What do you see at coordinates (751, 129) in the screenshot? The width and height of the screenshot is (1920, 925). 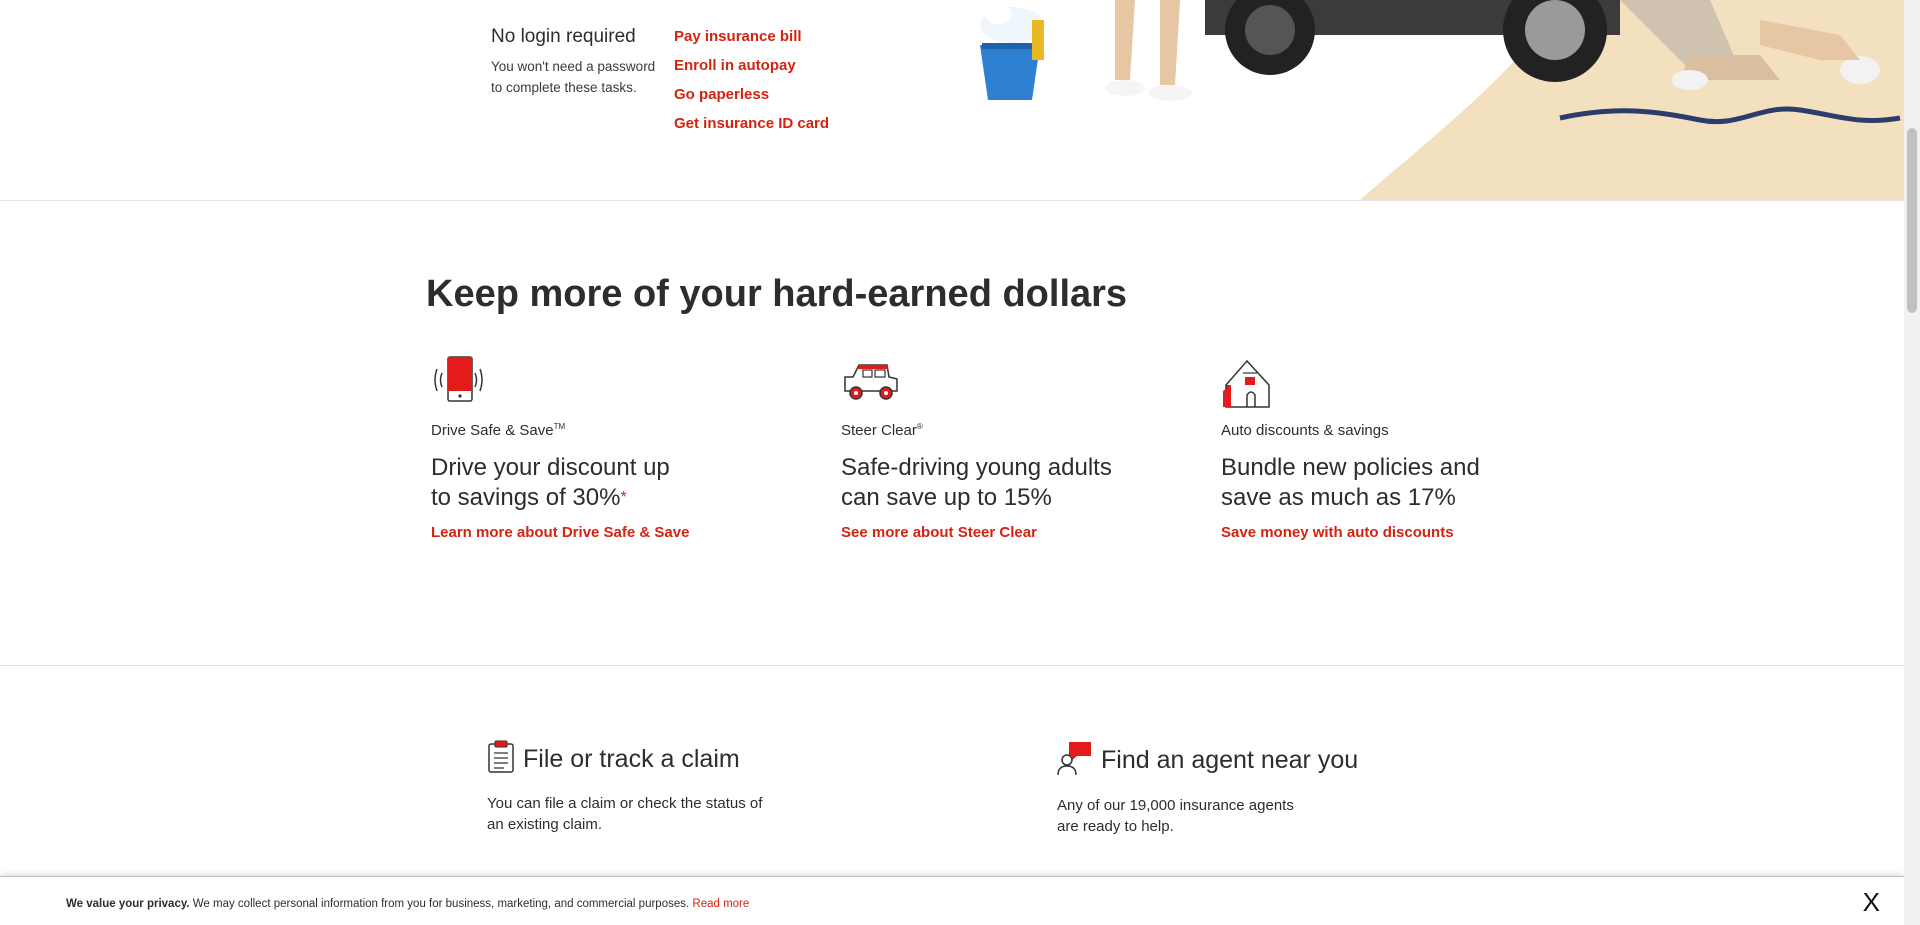 I see `id-card-link: Get insurance ID card` at bounding box center [751, 129].